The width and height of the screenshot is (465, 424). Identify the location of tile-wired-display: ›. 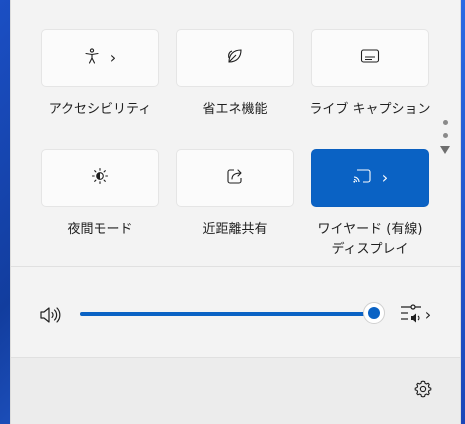
(370, 178).